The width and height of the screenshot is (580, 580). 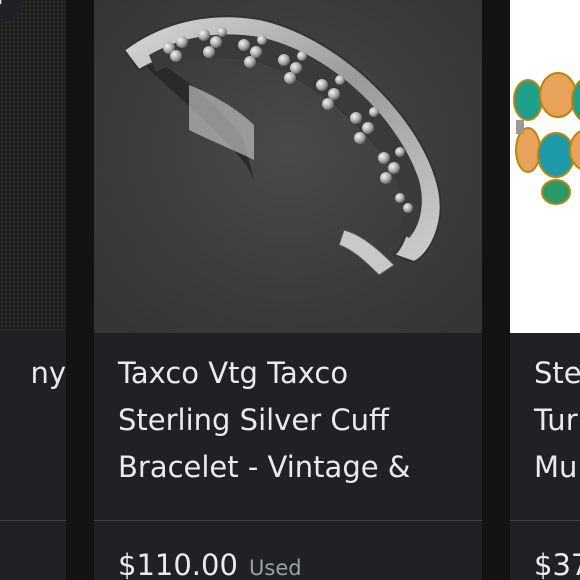 What do you see at coordinates (557, 373) in the screenshot?
I see `listing-title-line: Ste` at bounding box center [557, 373].